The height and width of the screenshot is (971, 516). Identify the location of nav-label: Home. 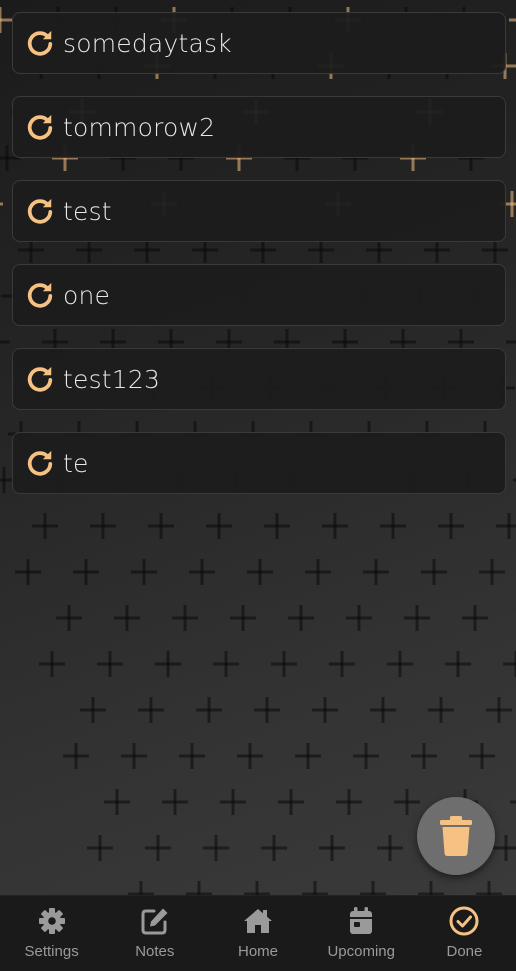
(258, 951).